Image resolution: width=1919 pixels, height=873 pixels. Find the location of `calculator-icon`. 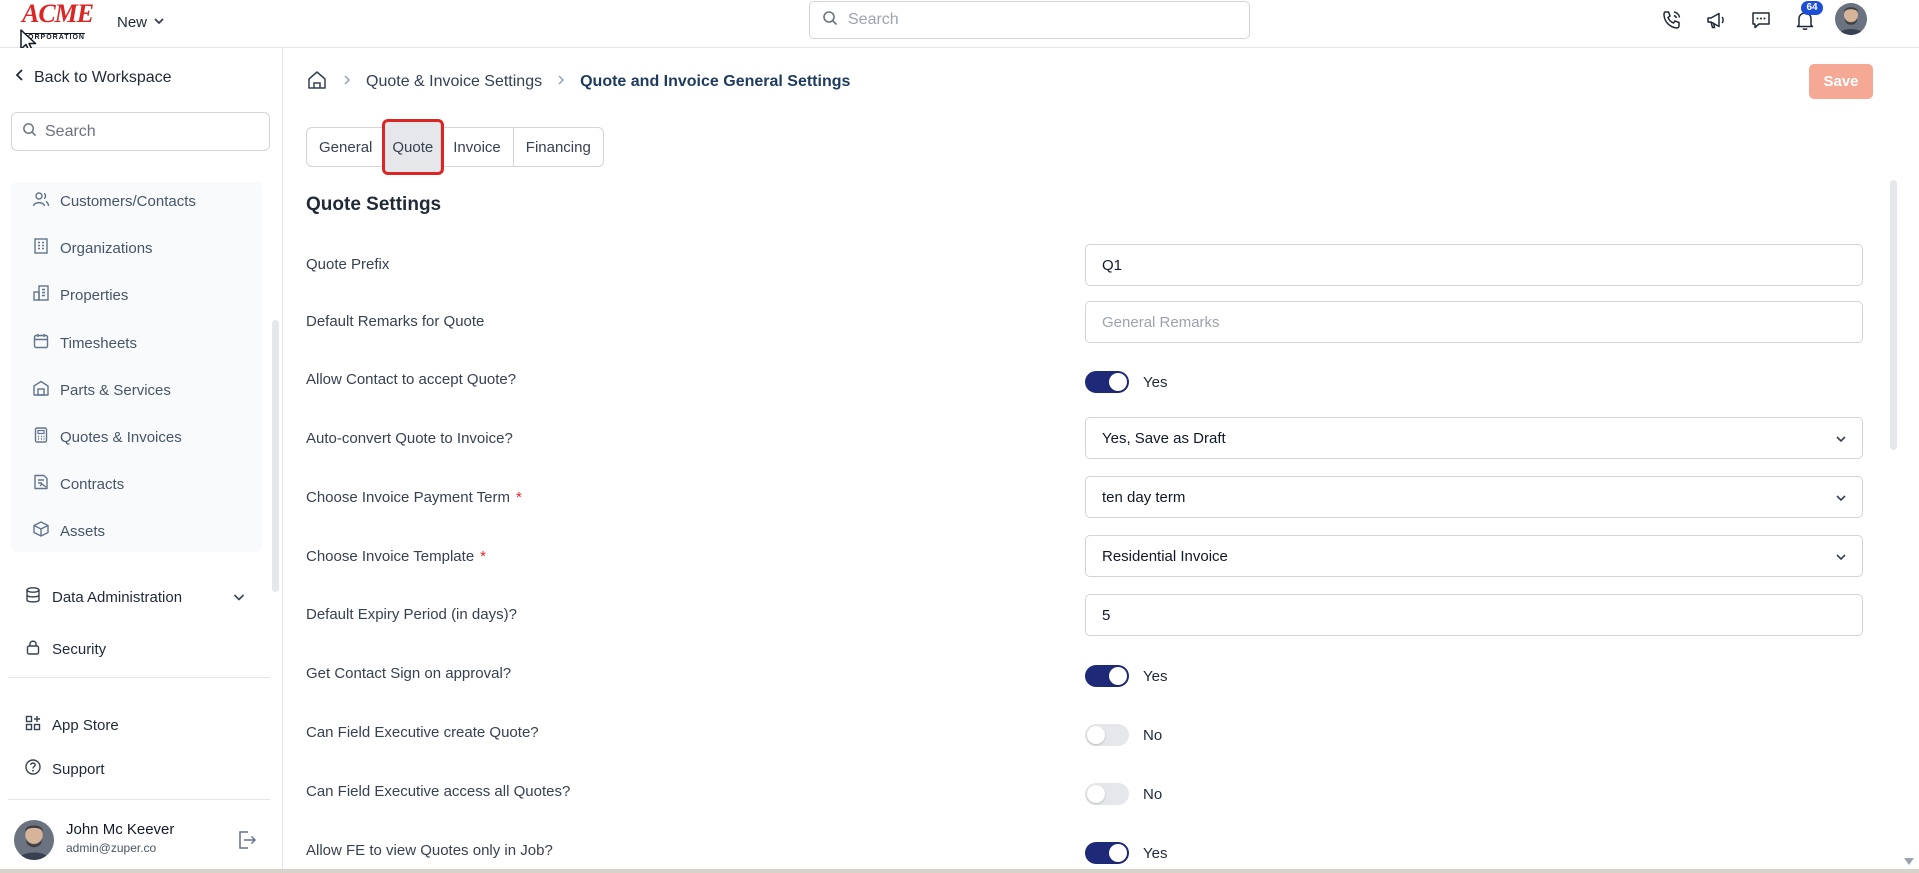

calculator-icon is located at coordinates (41, 437).